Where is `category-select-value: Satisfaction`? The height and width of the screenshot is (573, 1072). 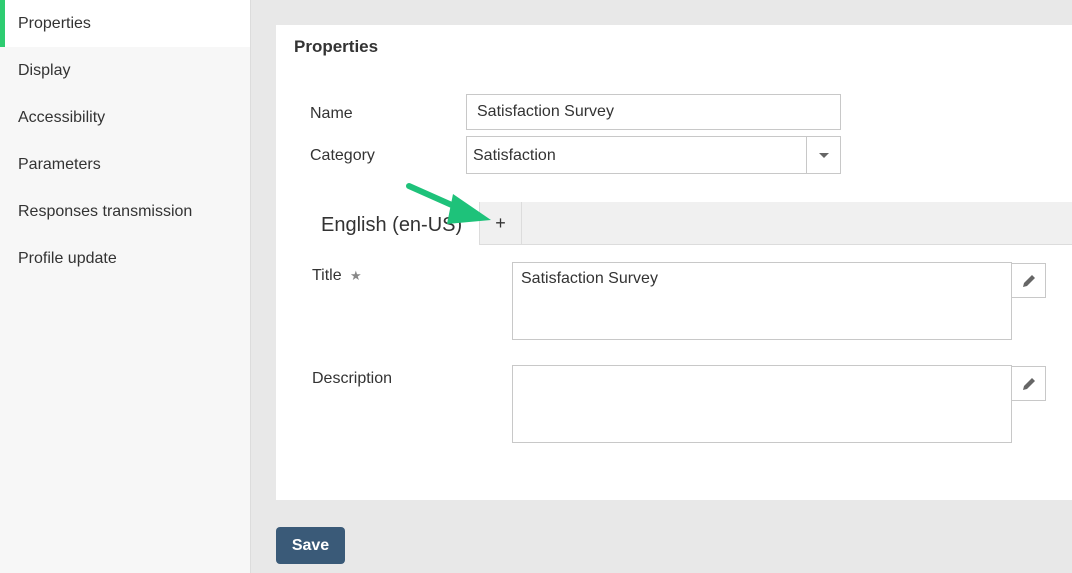 category-select-value: Satisfaction is located at coordinates (514, 155).